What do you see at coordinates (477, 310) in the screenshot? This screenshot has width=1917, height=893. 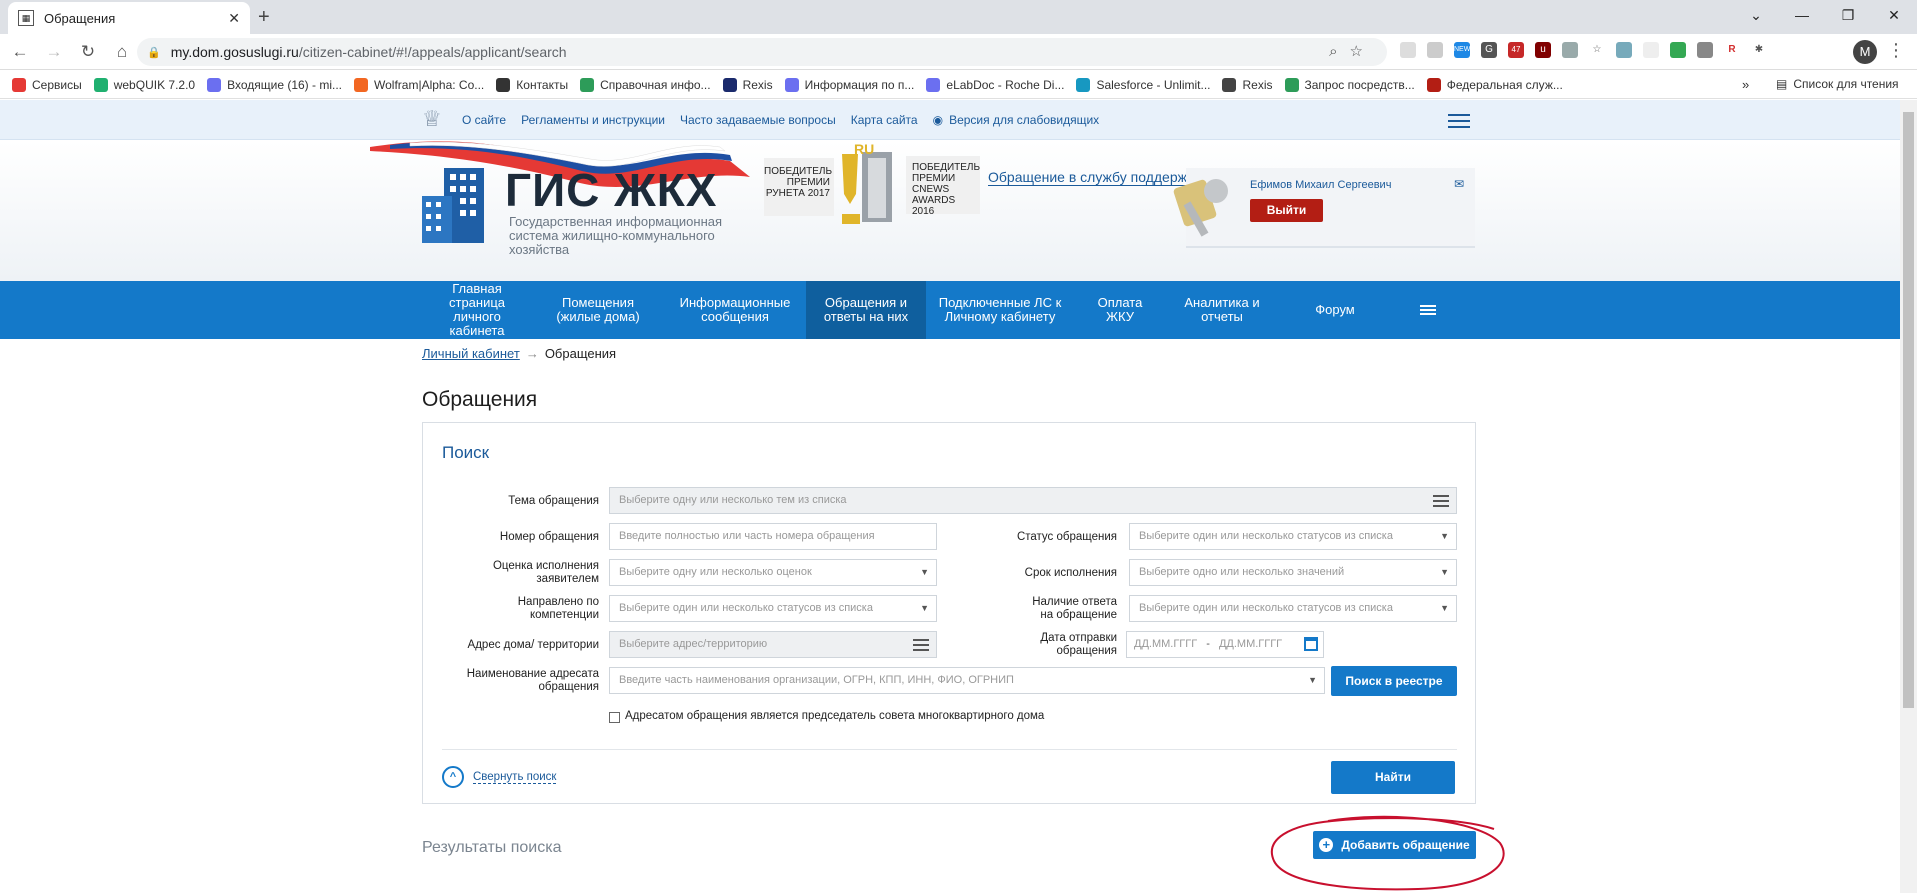 I see `nav-item-main: Главная страница личного кабинета` at bounding box center [477, 310].